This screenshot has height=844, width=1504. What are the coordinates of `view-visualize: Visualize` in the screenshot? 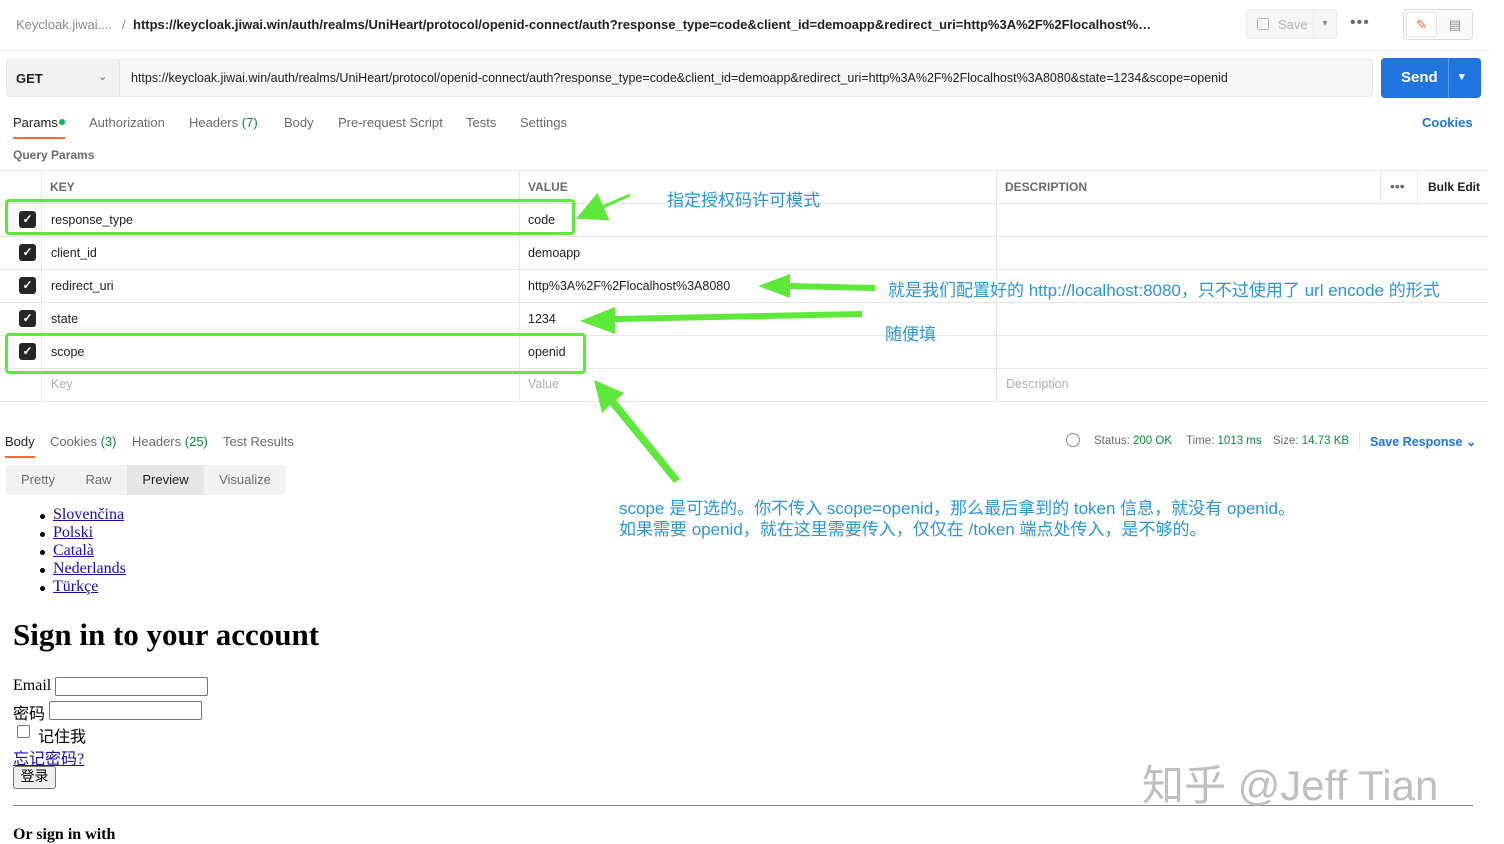 It's located at (245, 480).